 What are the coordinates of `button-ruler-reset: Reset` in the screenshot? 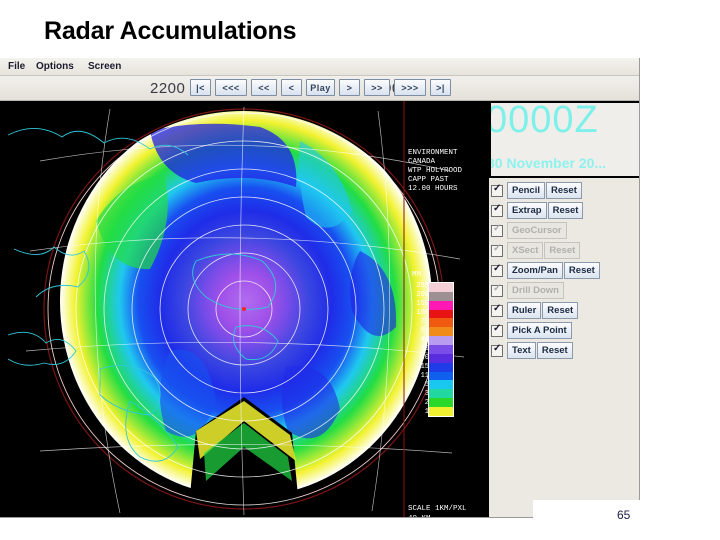 It's located at (560, 310).